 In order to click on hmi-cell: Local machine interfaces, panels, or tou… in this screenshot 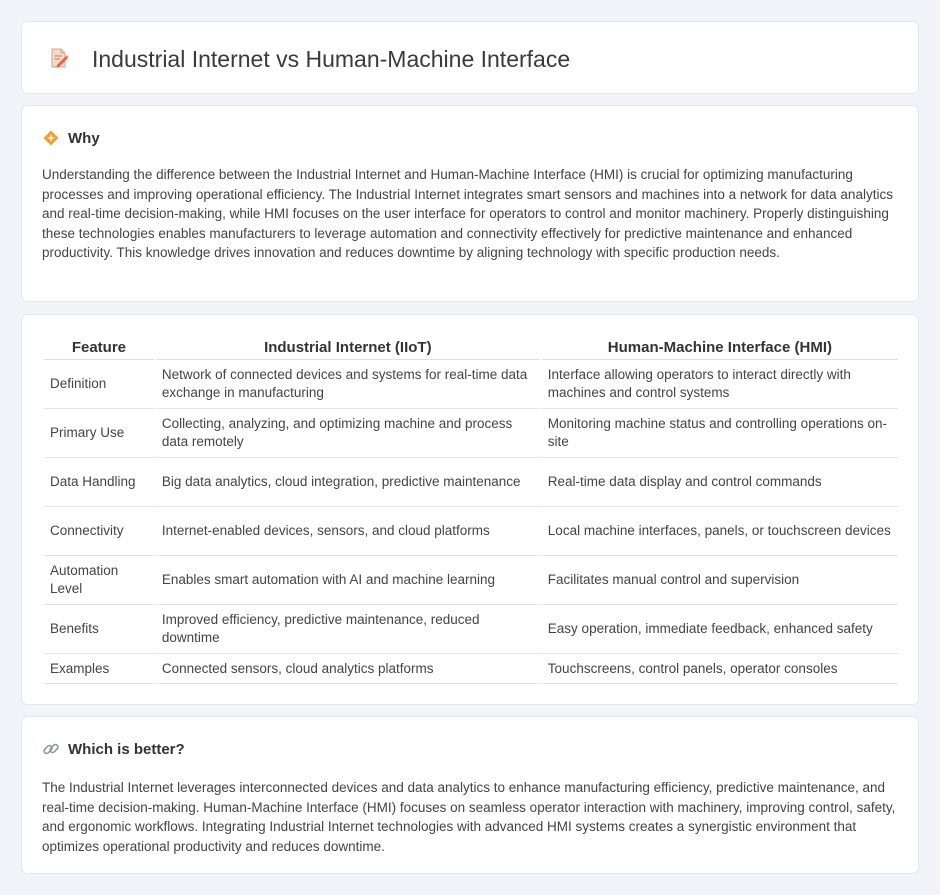, I will do `click(719, 531)`.